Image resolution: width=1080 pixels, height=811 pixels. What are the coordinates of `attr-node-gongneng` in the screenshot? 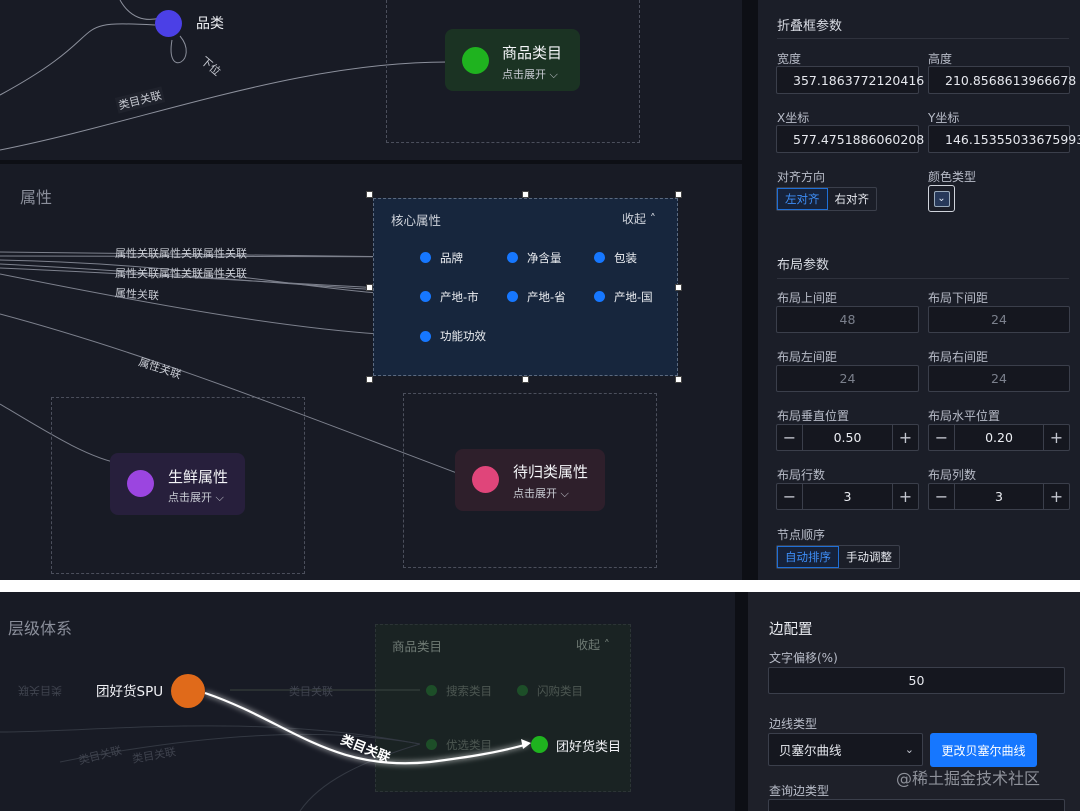 It's located at (425, 336).